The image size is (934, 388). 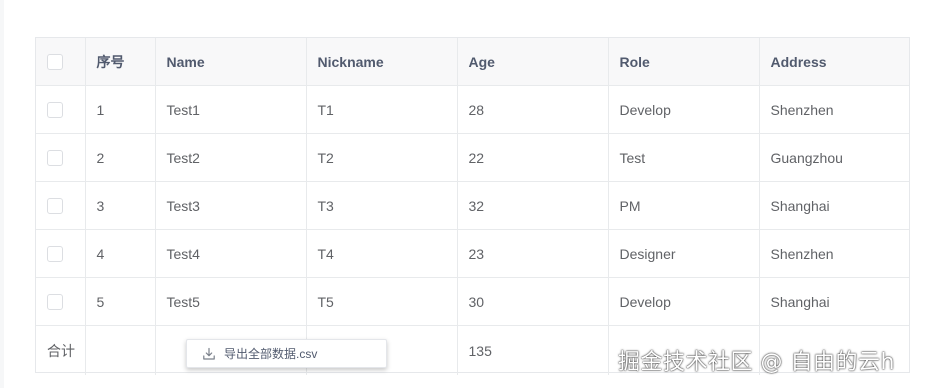 I want to click on column-header-age: Age, so click(x=533, y=62).